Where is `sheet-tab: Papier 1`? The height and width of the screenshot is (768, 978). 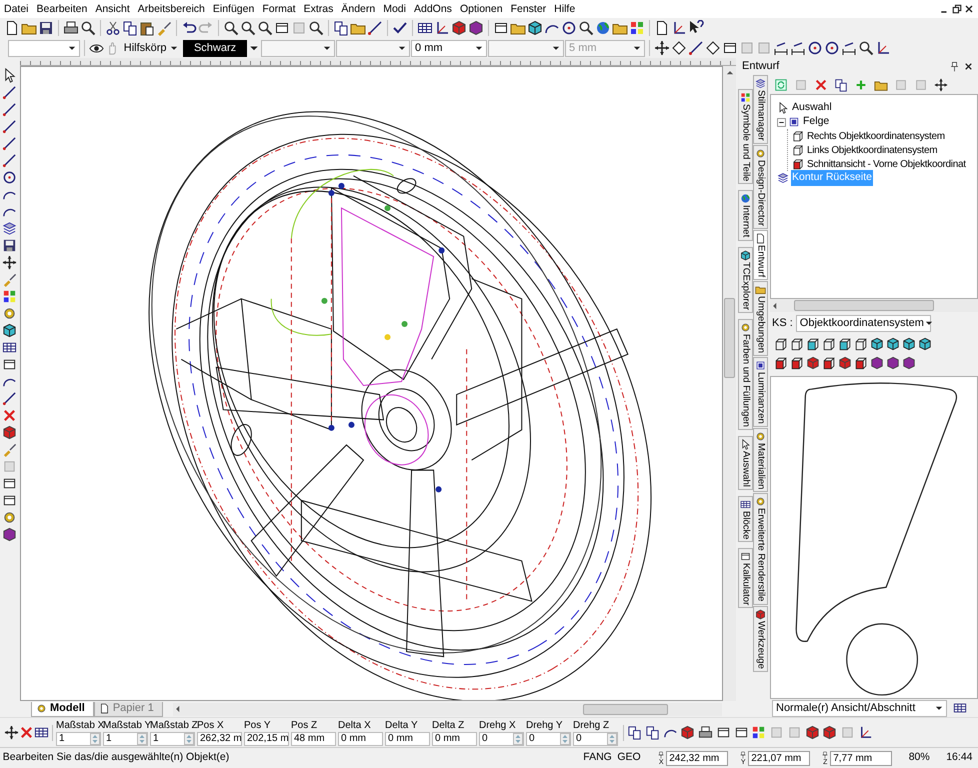 sheet-tab: Papier 1 is located at coordinates (128, 709).